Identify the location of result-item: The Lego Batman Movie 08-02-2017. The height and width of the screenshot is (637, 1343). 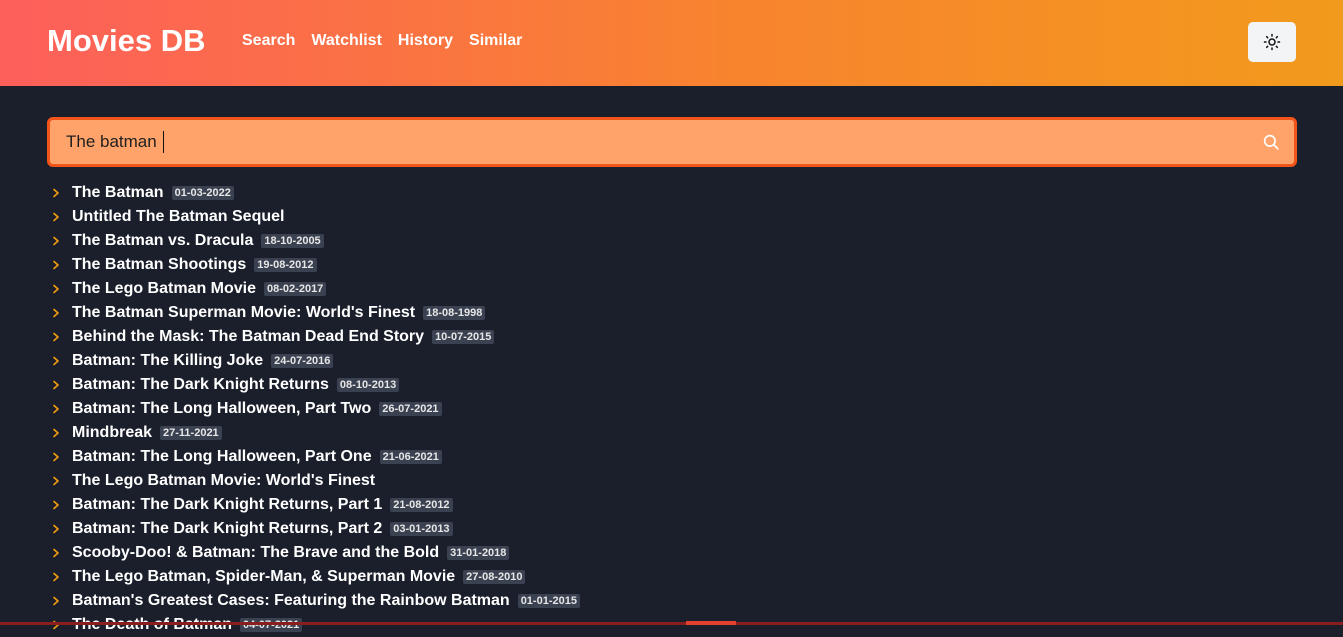
(672, 289).